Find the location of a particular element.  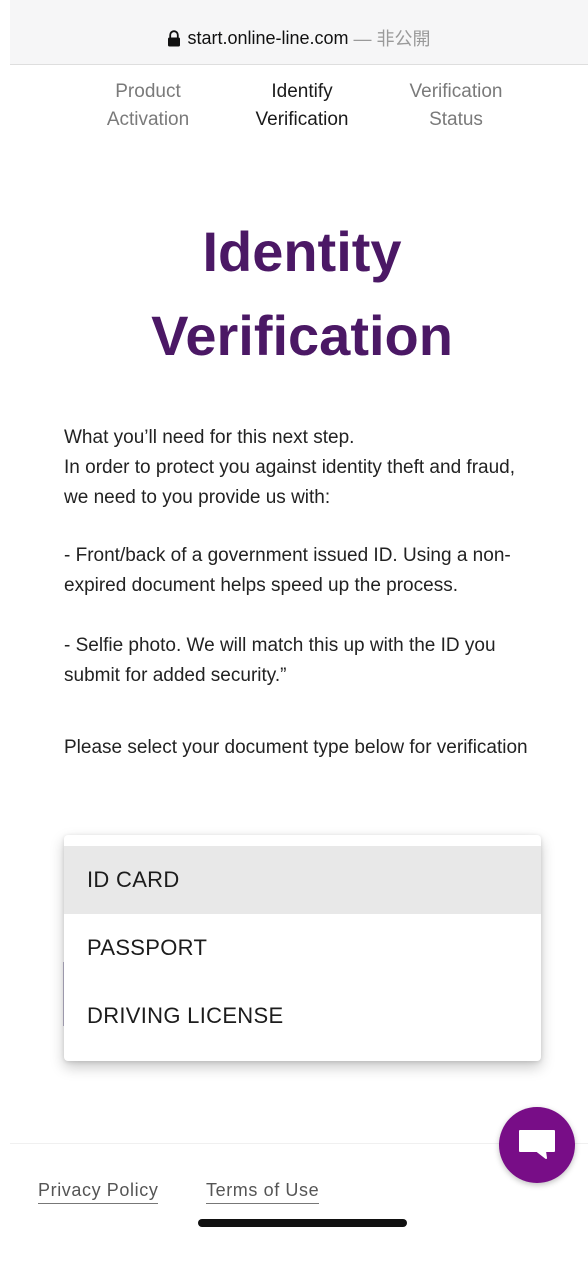

intro-line1: What you’ll need for this next step. is located at coordinates (209, 437).